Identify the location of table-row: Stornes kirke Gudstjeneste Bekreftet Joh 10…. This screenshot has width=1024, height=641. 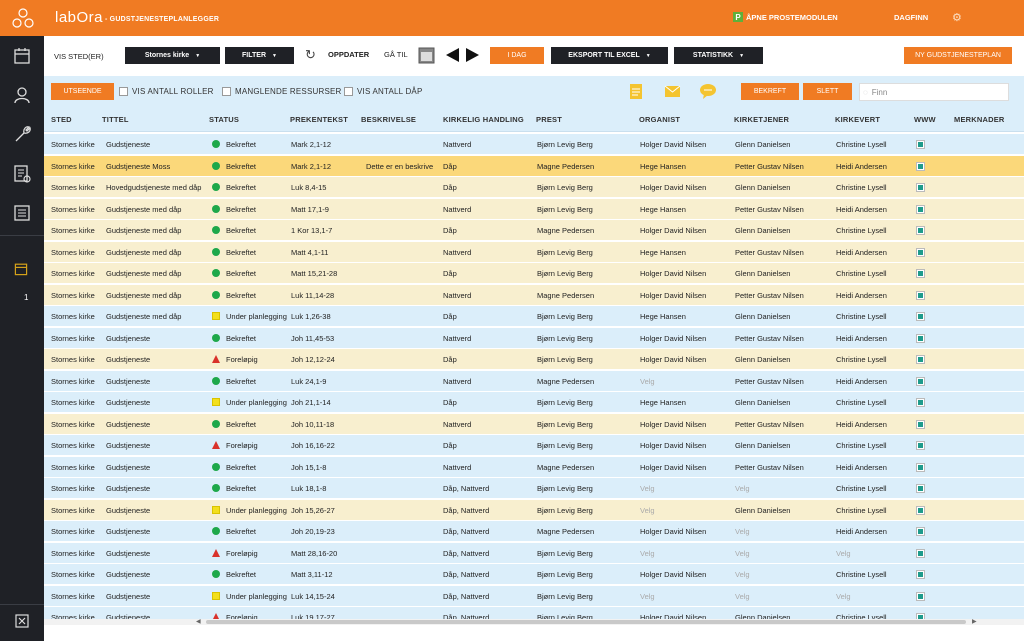
(534, 424).